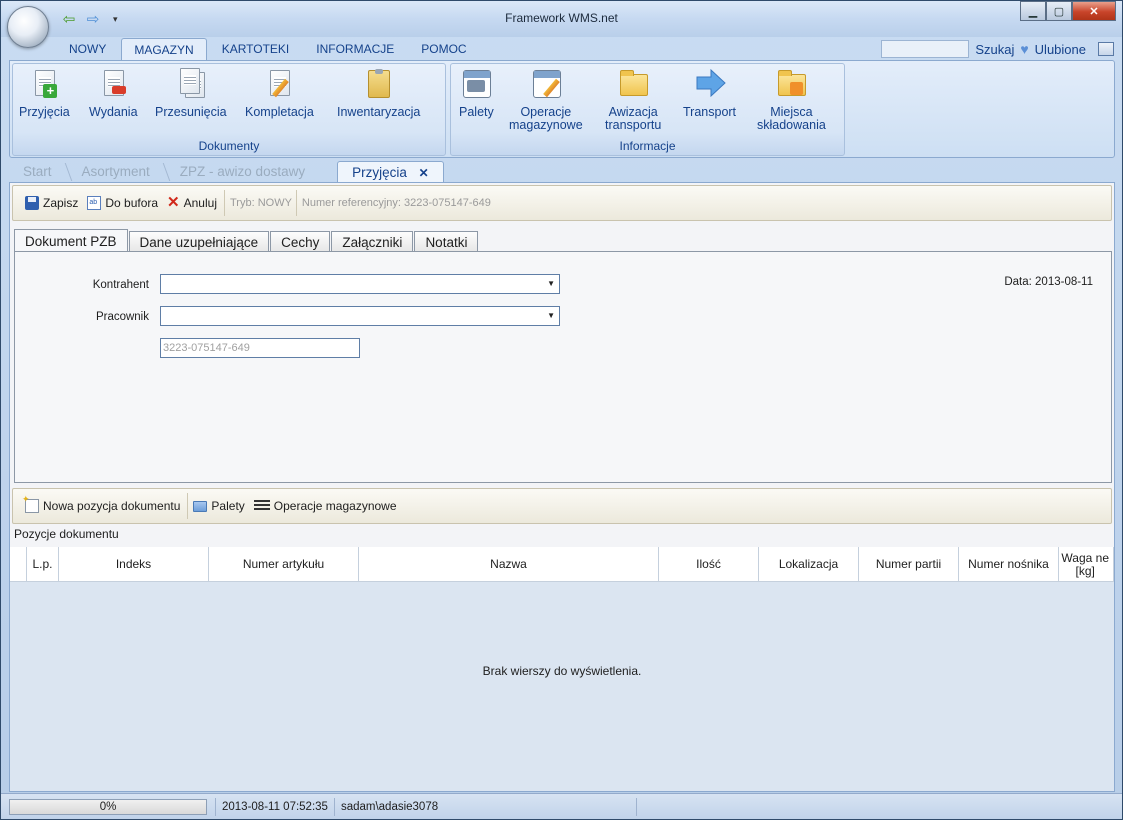 The width and height of the screenshot is (1123, 820). I want to click on ribbon-tabs: NOWY MAGAZYN KARTOTEKI INFORMACJE POMOC, so click(269, 49).